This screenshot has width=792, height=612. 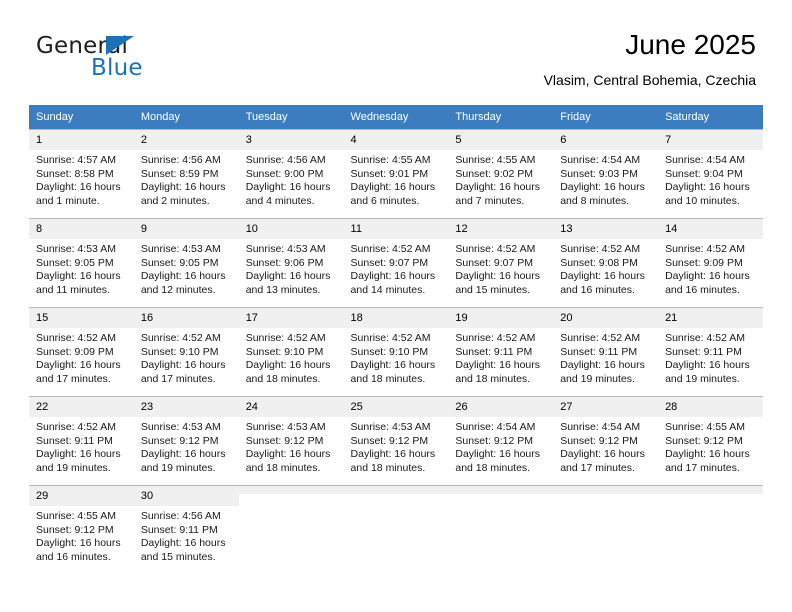 What do you see at coordinates (183, 194) in the screenshot?
I see `daylight-text: Daylight: 16 hours and 2 minutes.` at bounding box center [183, 194].